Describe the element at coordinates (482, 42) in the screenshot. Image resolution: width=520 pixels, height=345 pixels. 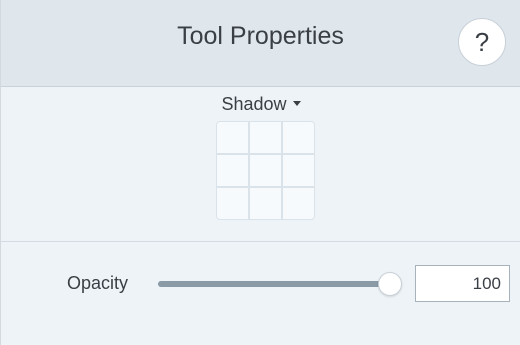
I see `help-button: ?` at that location.